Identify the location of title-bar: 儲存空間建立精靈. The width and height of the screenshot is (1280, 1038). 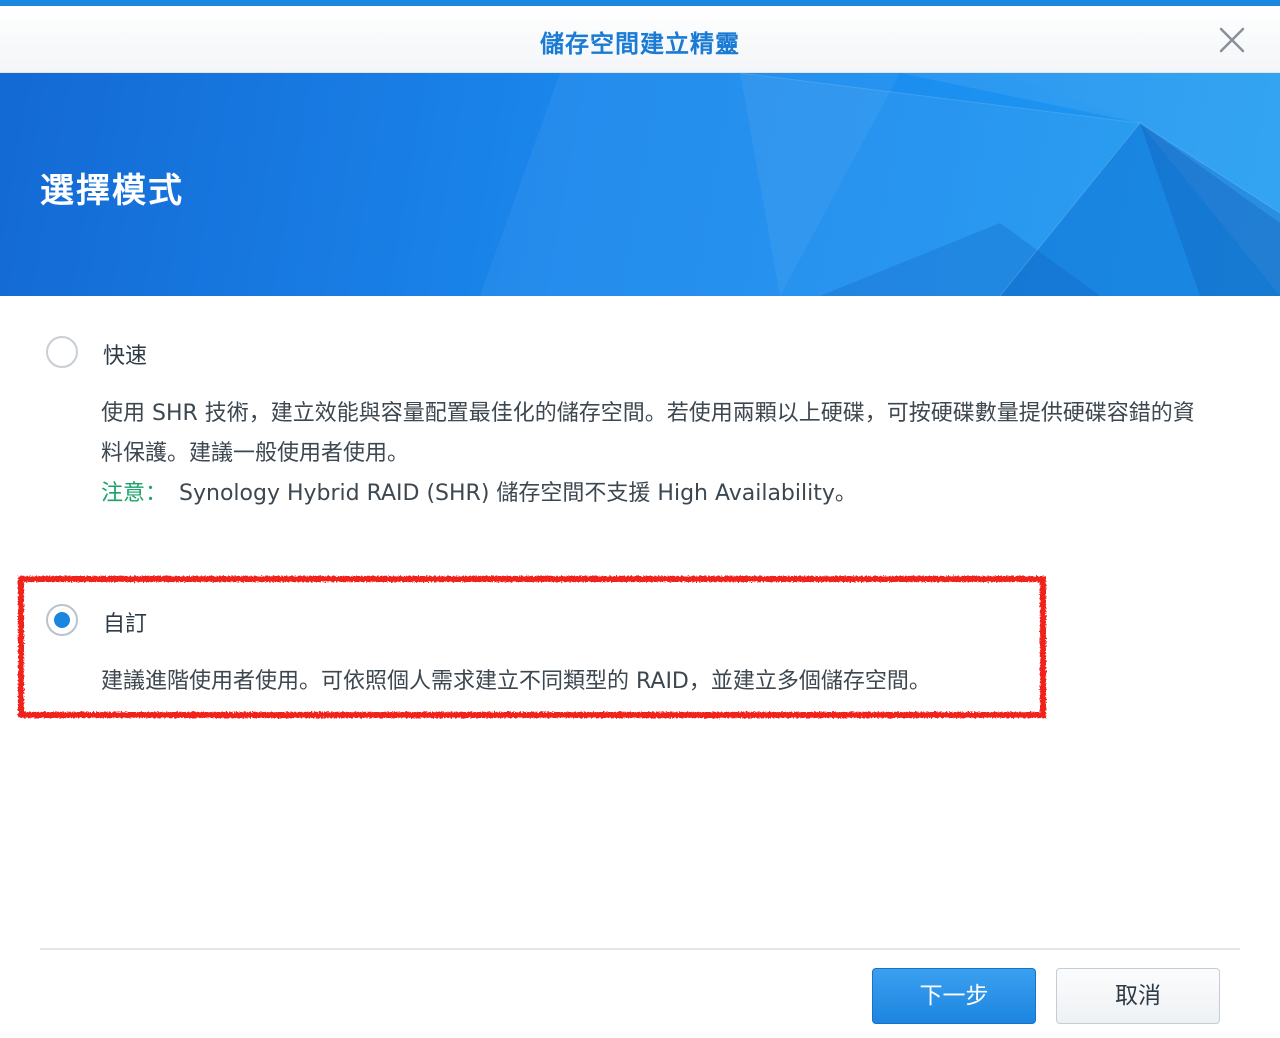
(640, 39).